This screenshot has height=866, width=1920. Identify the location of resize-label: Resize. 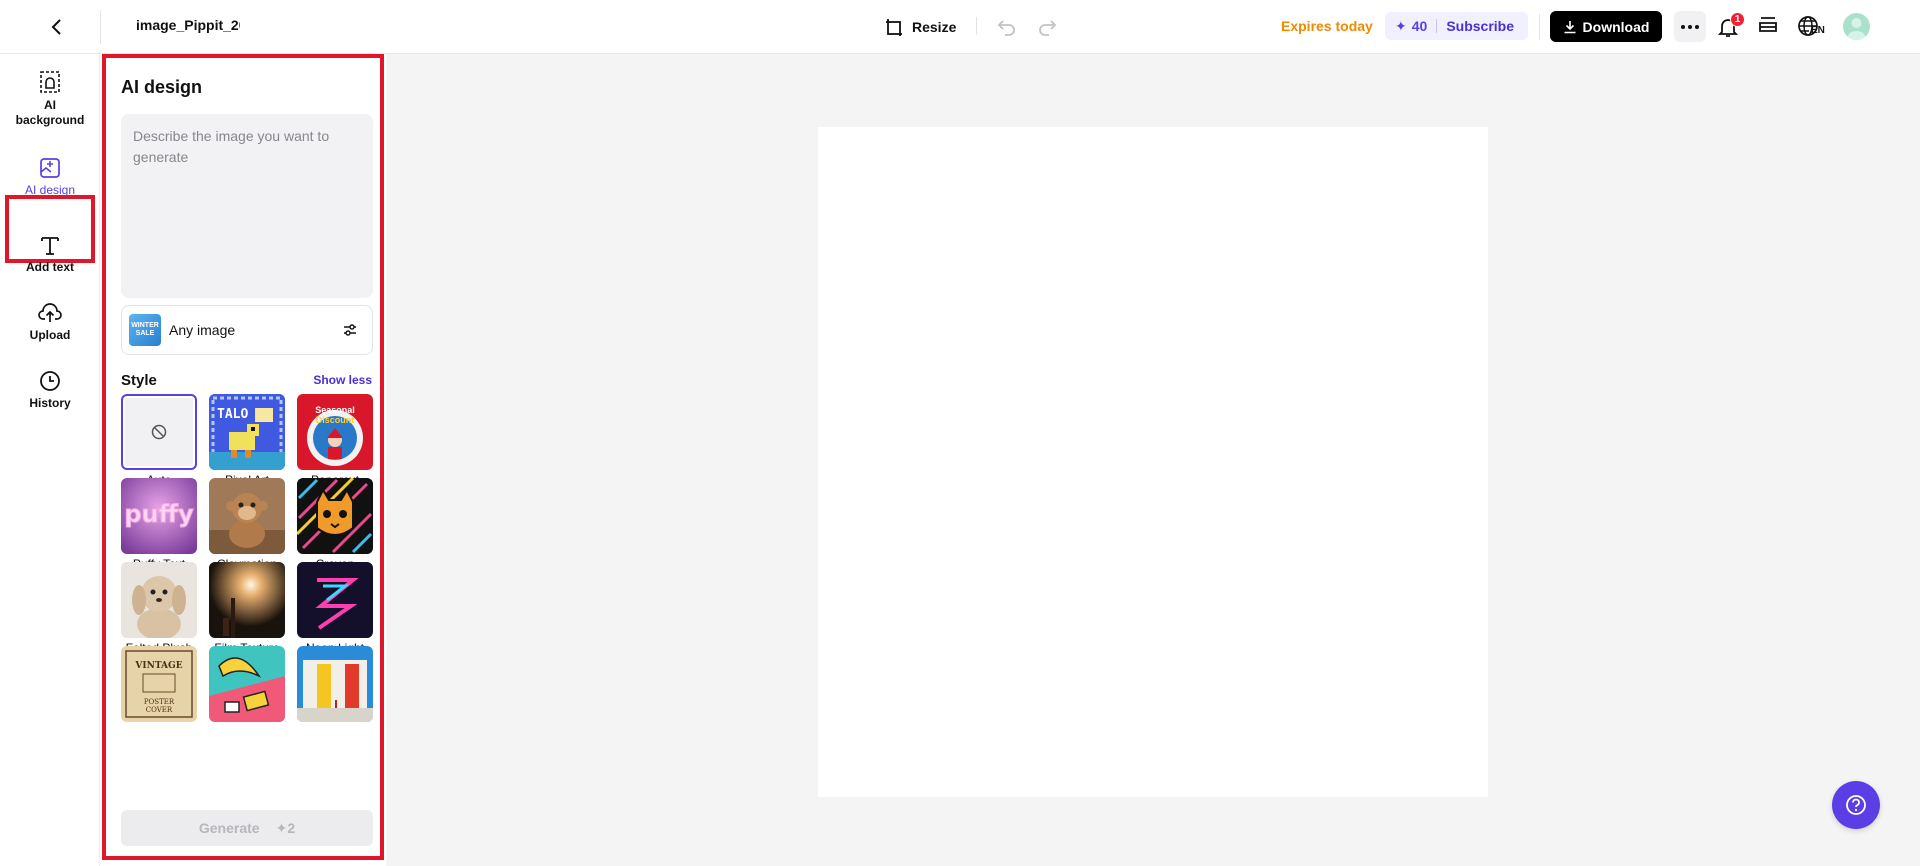
(934, 27).